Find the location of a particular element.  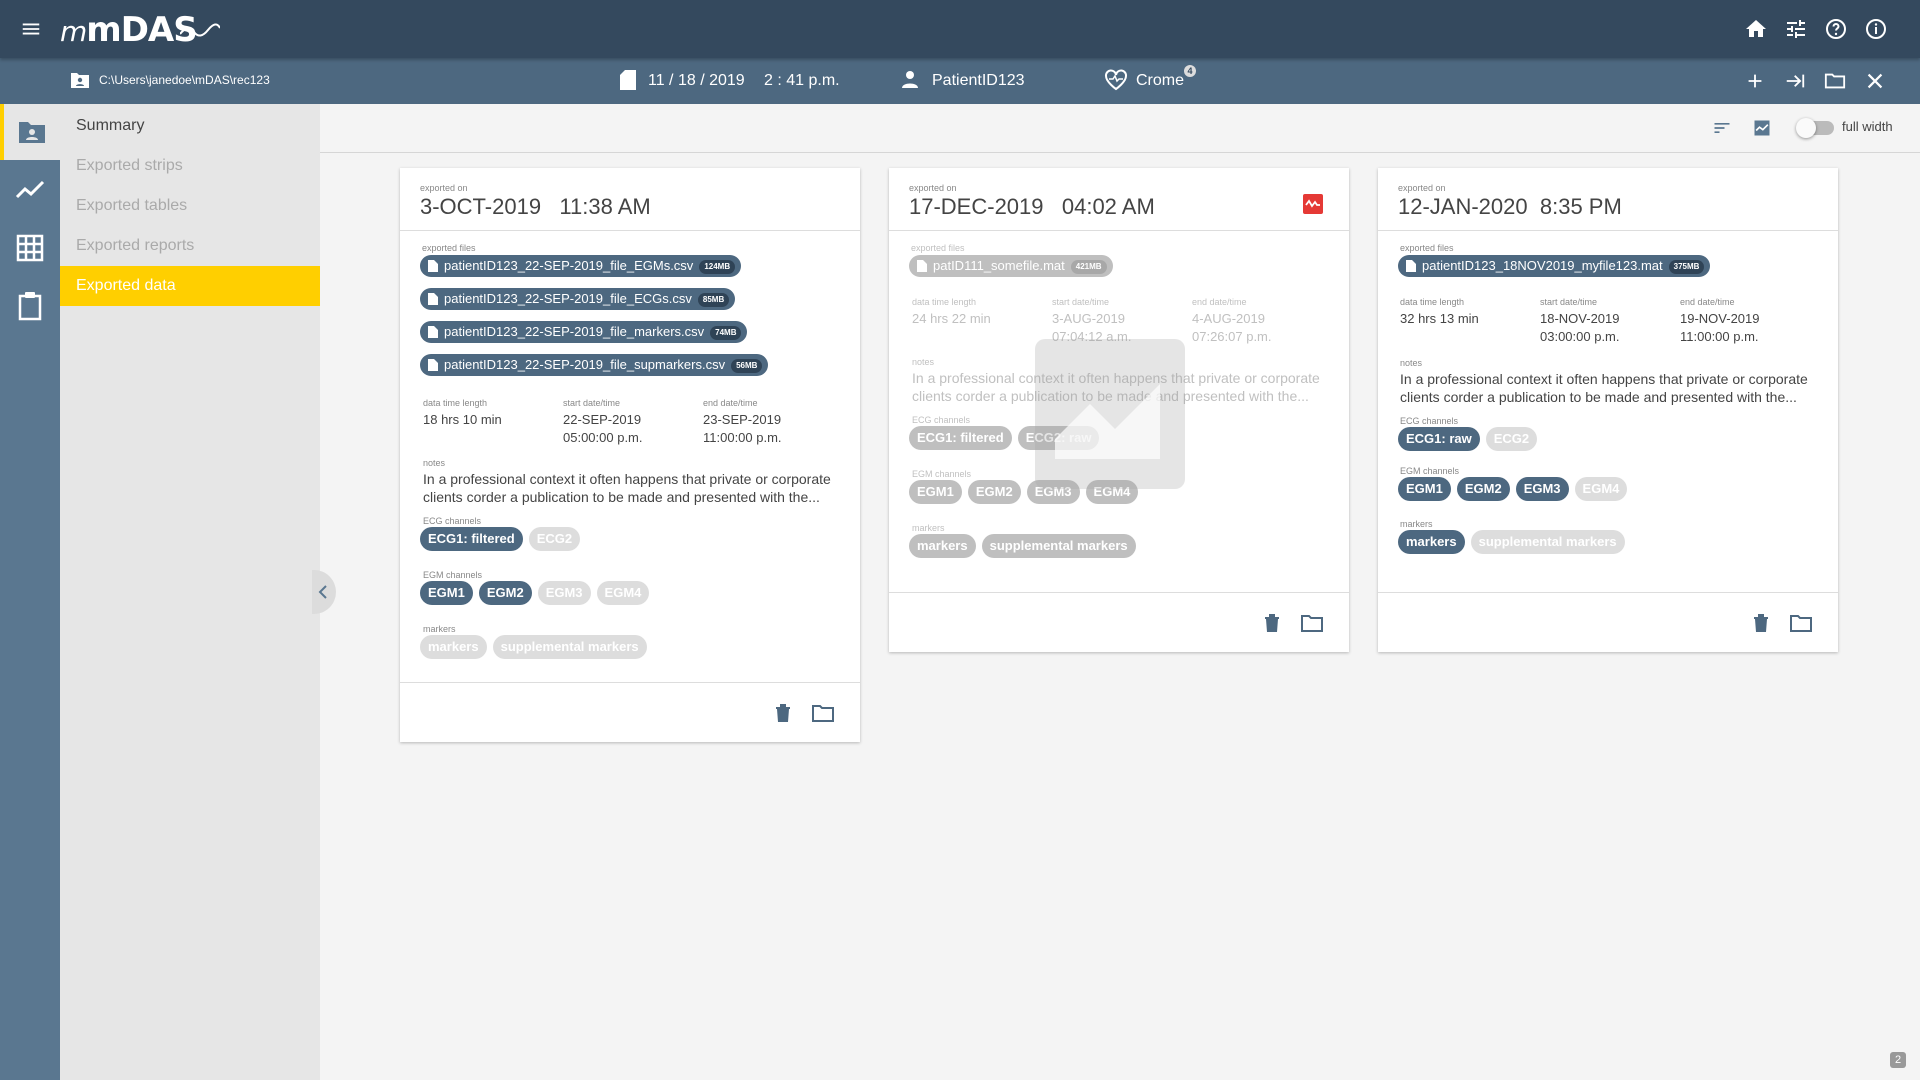

chart-line-icon is located at coordinates (30, 190).